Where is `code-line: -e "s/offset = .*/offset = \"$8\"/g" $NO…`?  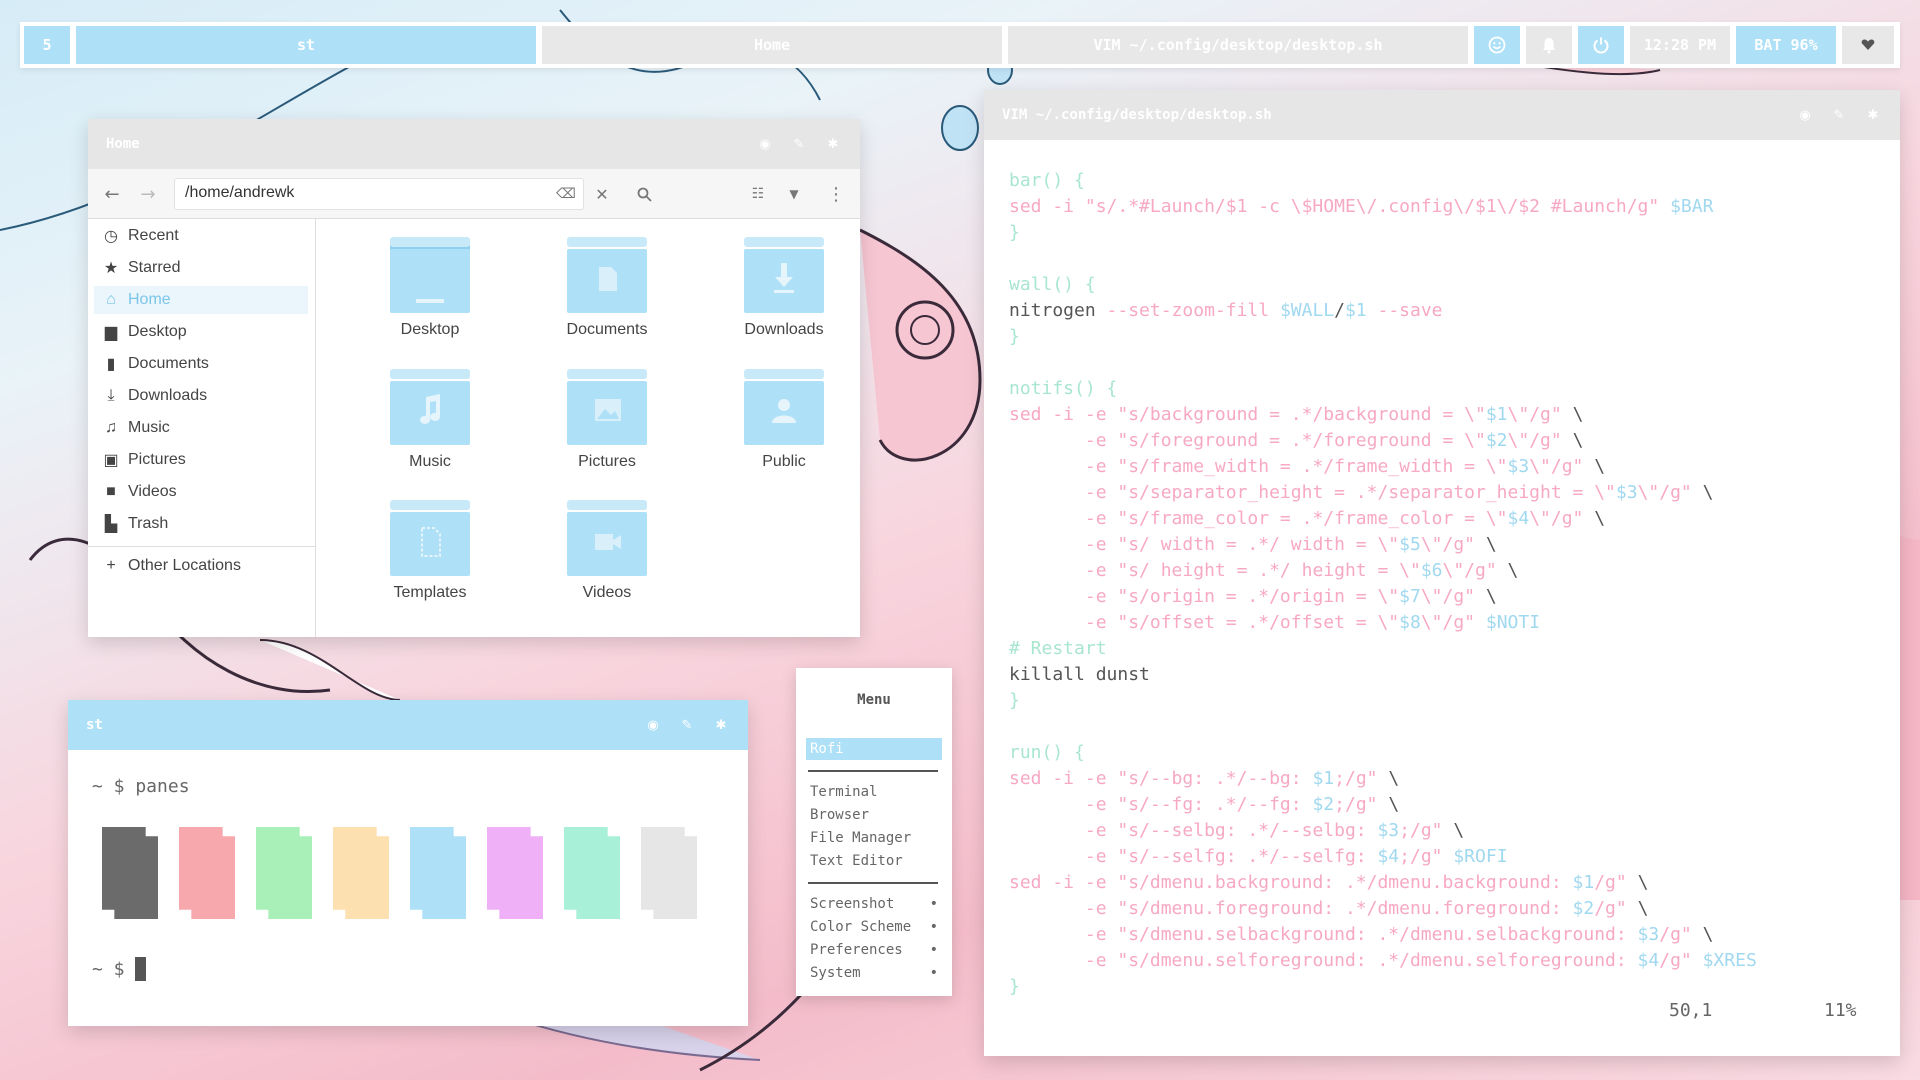 code-line: -e "s/offset = .*/offset = \"$8\"/g" $NO… is located at coordinates (1383, 623).